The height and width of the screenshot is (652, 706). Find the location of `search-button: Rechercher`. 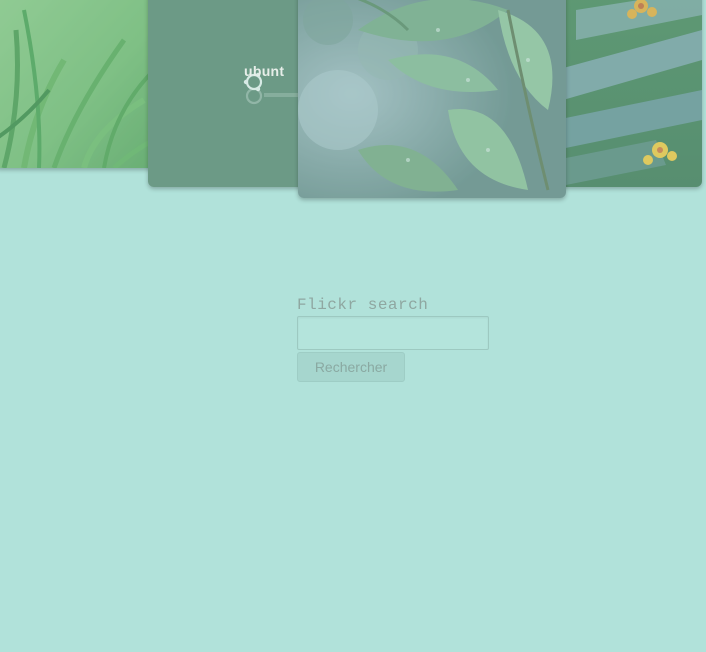

search-button: Rechercher is located at coordinates (351, 367).